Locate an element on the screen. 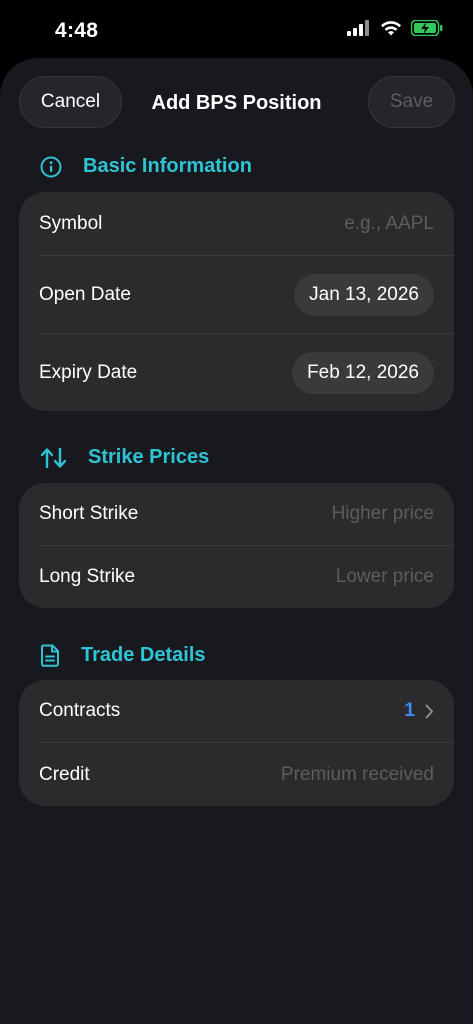  section-header-basic-information: Basic Information is located at coordinates (146, 166).